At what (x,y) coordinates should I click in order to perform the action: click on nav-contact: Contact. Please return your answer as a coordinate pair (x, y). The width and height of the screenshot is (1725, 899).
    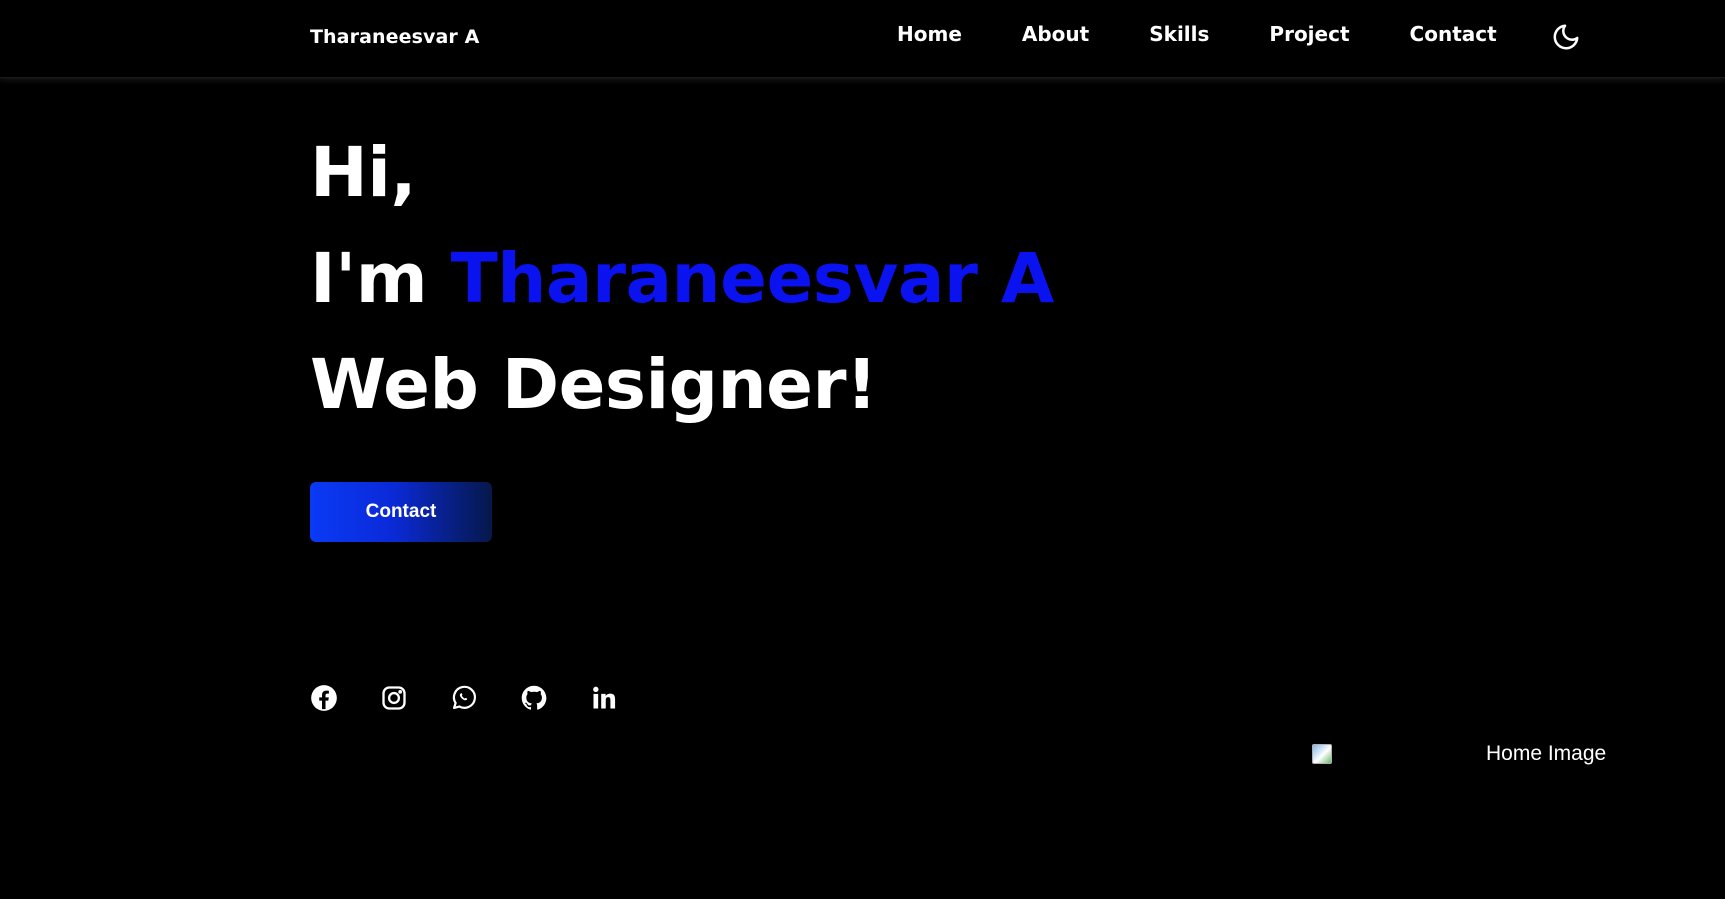
    Looking at the image, I should click on (1453, 34).